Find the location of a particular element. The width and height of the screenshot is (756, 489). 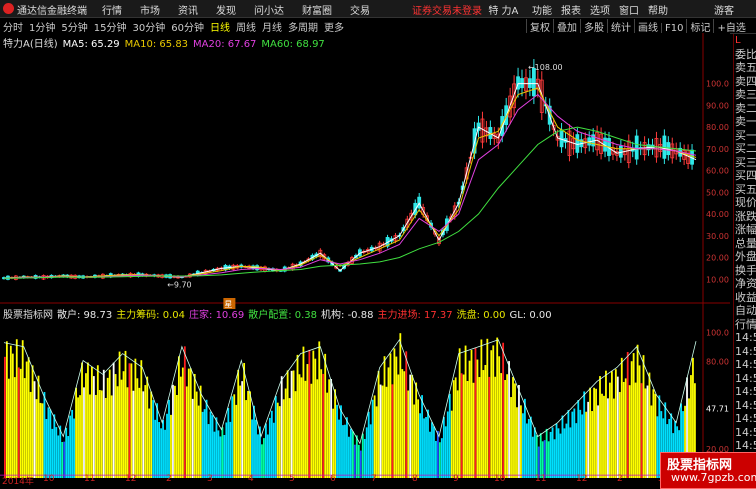

quote-panel-item-7: 买一 is located at coordinates (745, 135).